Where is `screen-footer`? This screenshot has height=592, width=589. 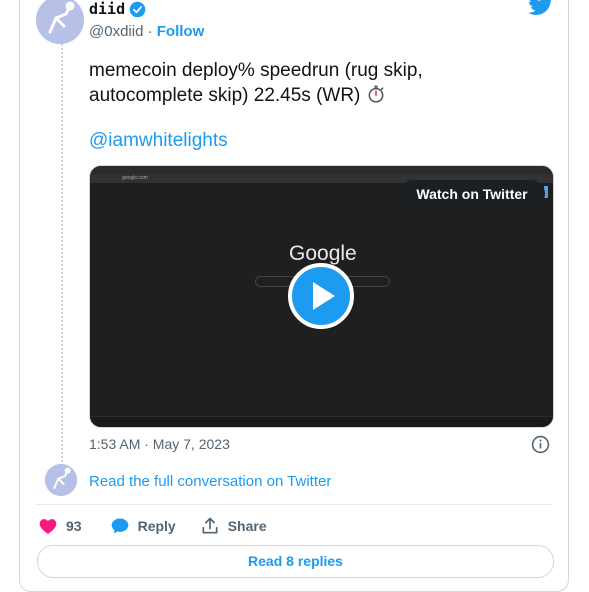
screen-footer is located at coordinates (321, 421).